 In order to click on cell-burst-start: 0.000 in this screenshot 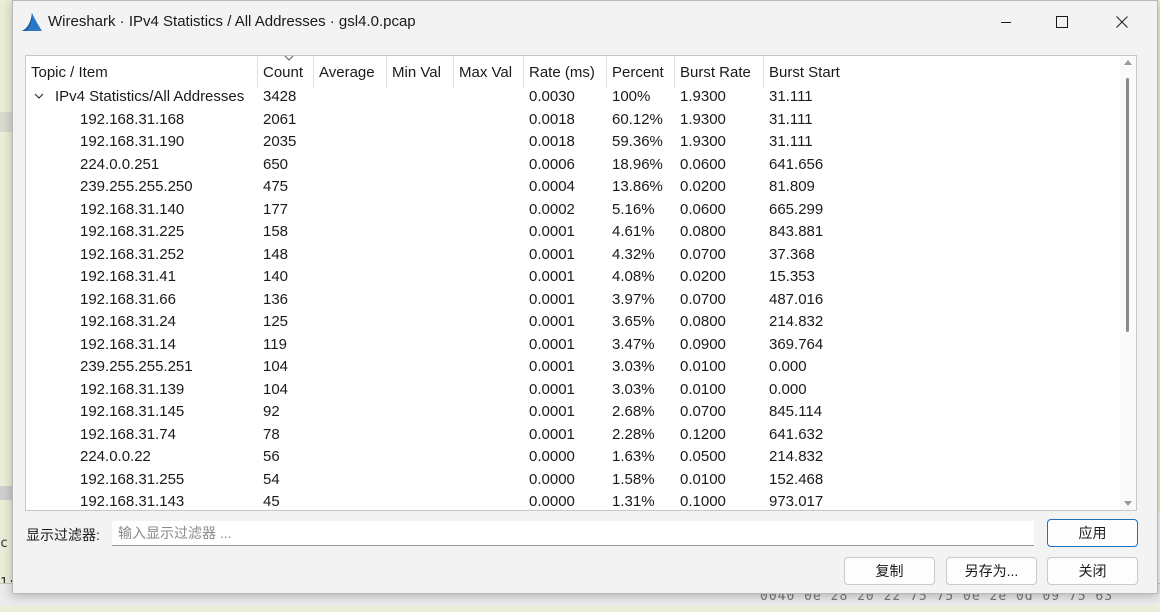, I will do `click(788, 389)`.